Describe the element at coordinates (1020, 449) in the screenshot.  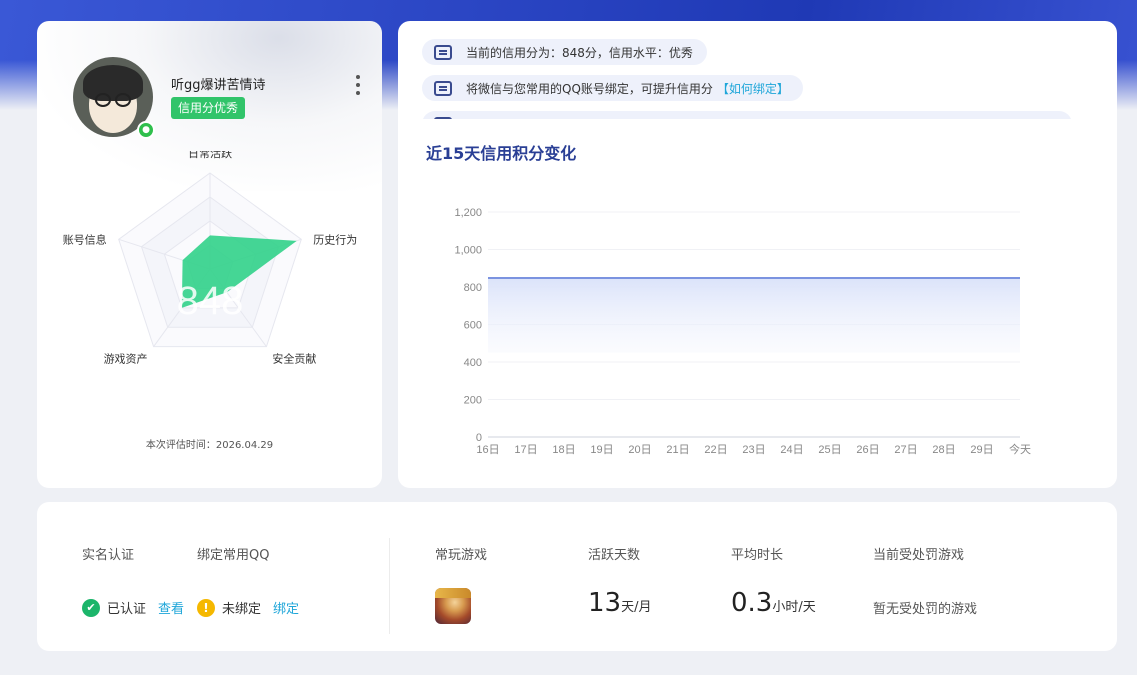
I see `x-tick-label: 今天` at that location.